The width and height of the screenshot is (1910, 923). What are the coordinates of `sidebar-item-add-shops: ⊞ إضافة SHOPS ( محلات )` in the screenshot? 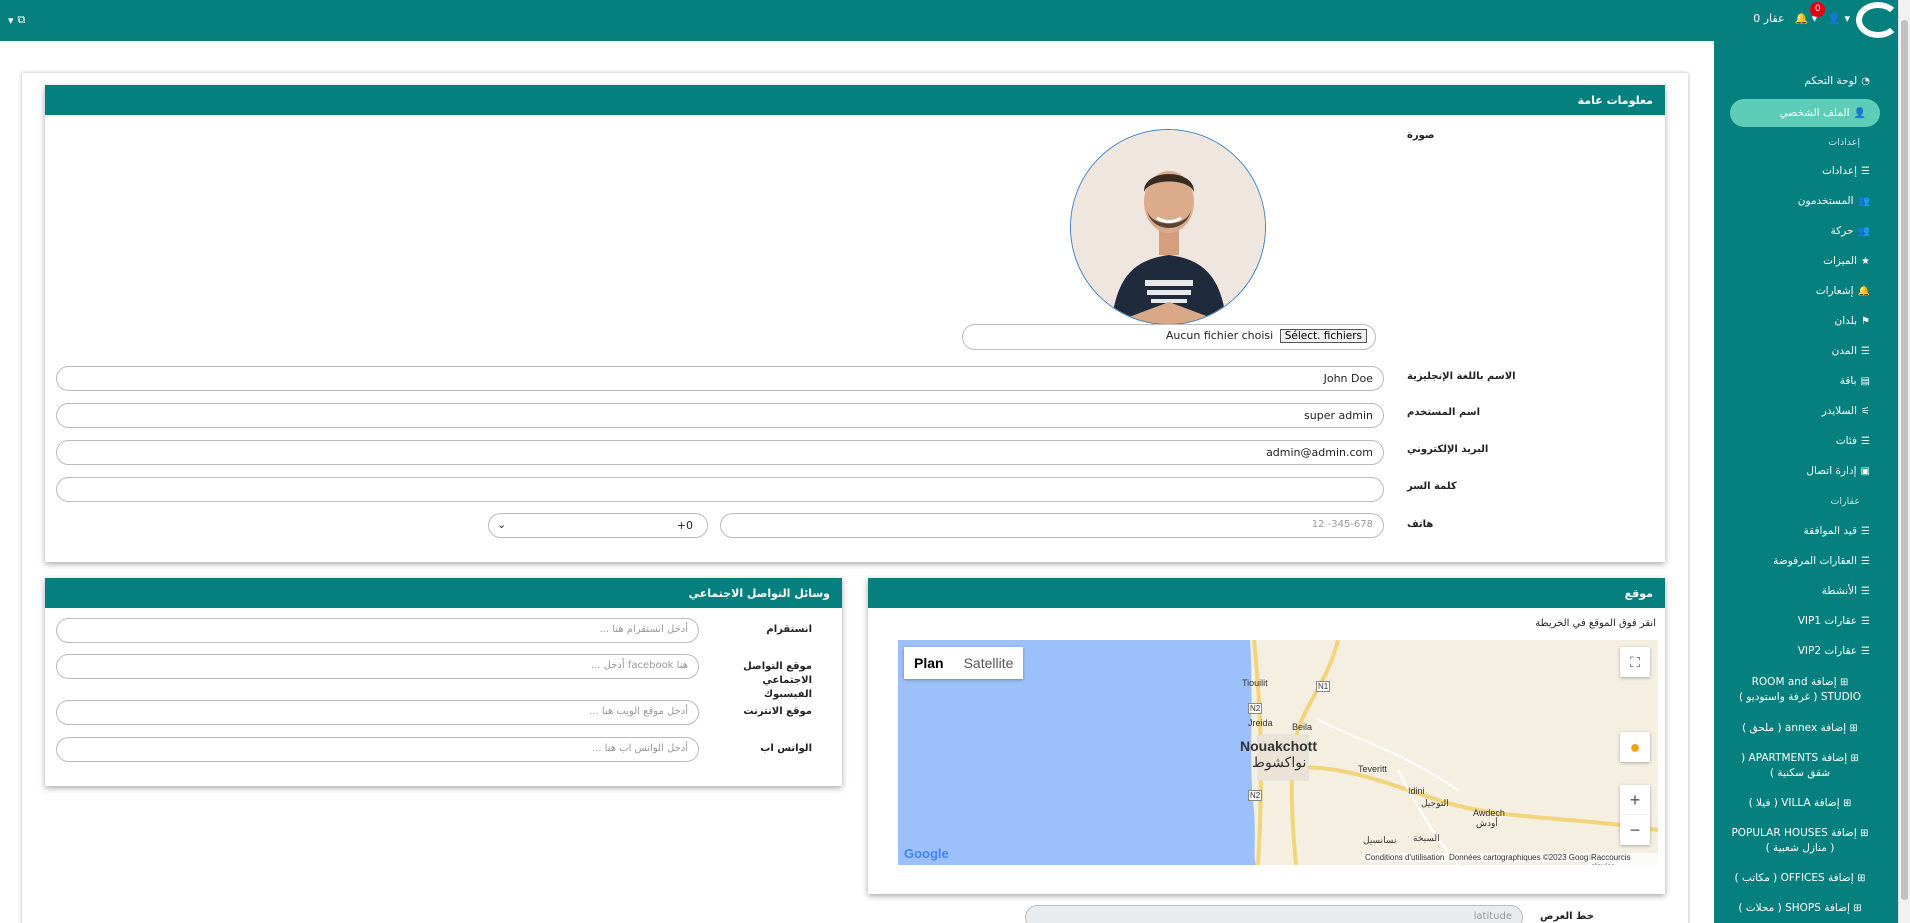 It's located at (1800, 908).